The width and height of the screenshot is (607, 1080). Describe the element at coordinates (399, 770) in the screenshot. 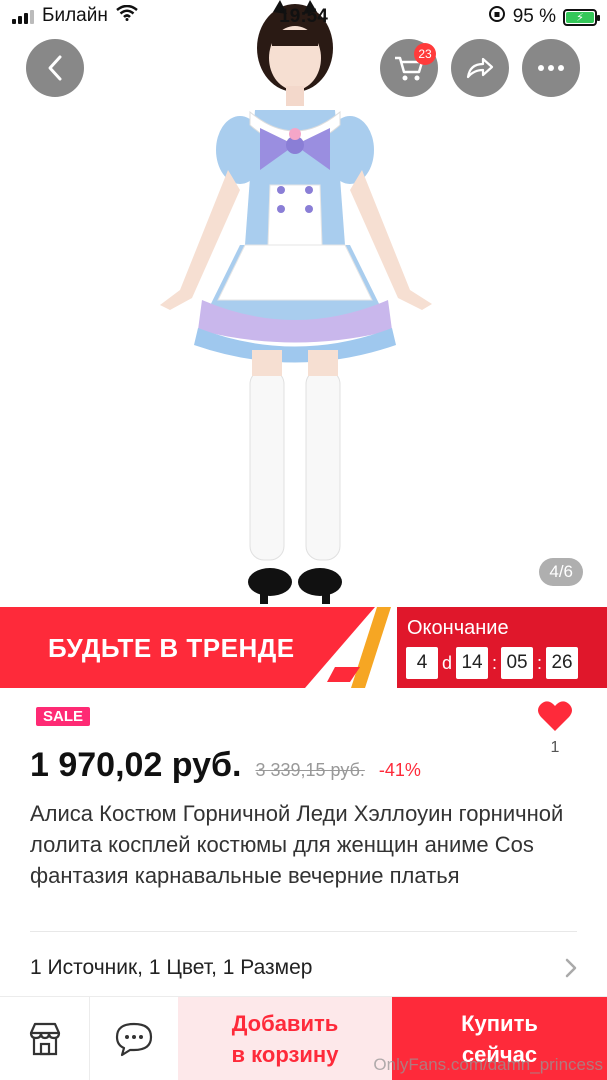

I see `discount-percent: -41%` at that location.